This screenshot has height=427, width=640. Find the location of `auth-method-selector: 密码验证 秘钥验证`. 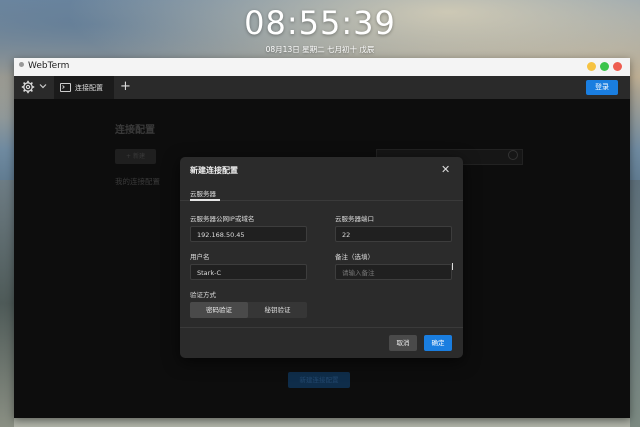

auth-method-selector: 密码验证 秘钥验证 is located at coordinates (248, 310).